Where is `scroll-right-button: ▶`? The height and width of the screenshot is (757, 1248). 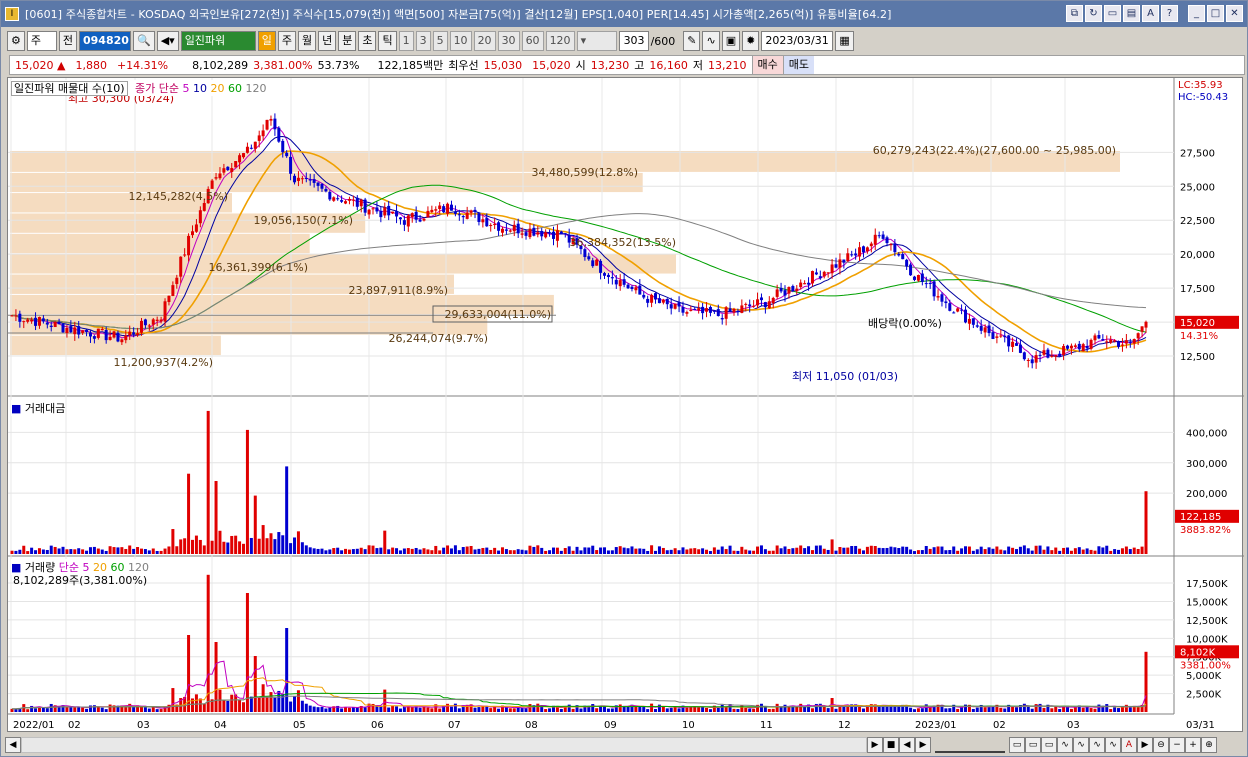 scroll-right-button: ▶ is located at coordinates (1145, 745).